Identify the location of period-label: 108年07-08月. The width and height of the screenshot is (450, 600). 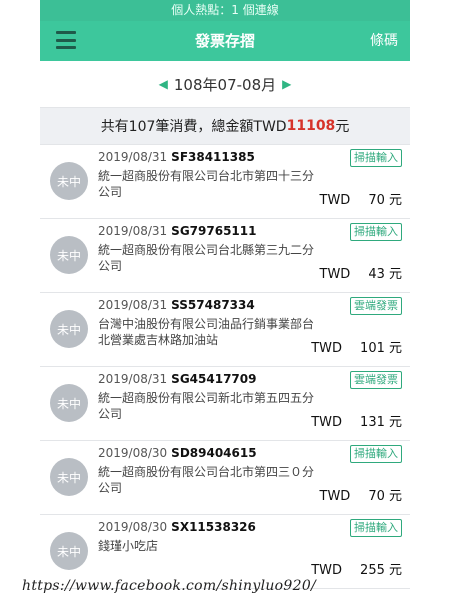
(225, 84).